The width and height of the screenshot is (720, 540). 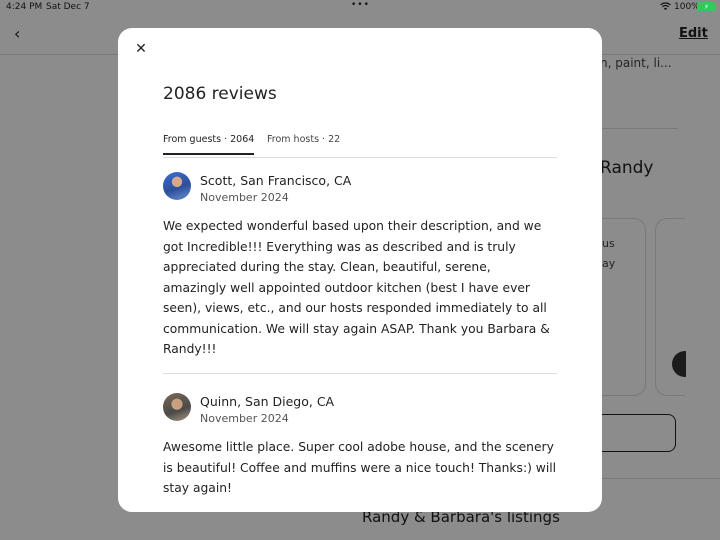 What do you see at coordinates (360, 373) in the screenshot?
I see `review-divider` at bounding box center [360, 373].